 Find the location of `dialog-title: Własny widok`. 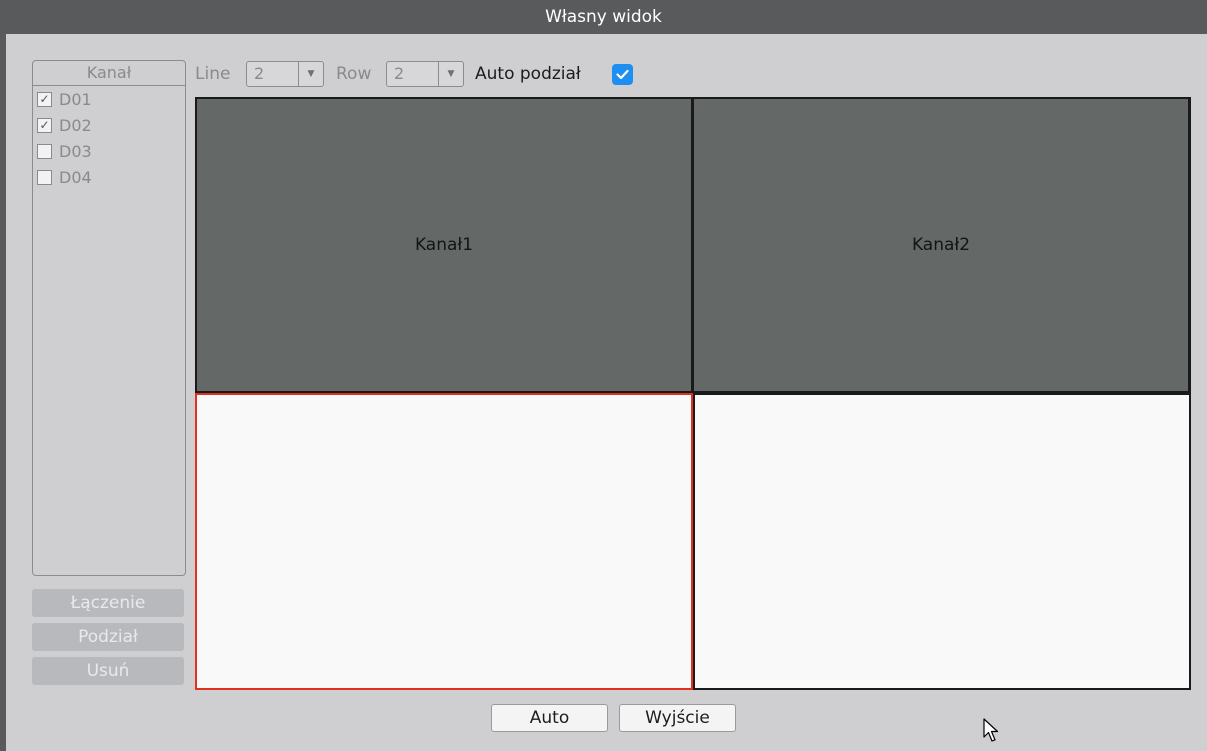

dialog-title: Własny widok is located at coordinates (603, 17).